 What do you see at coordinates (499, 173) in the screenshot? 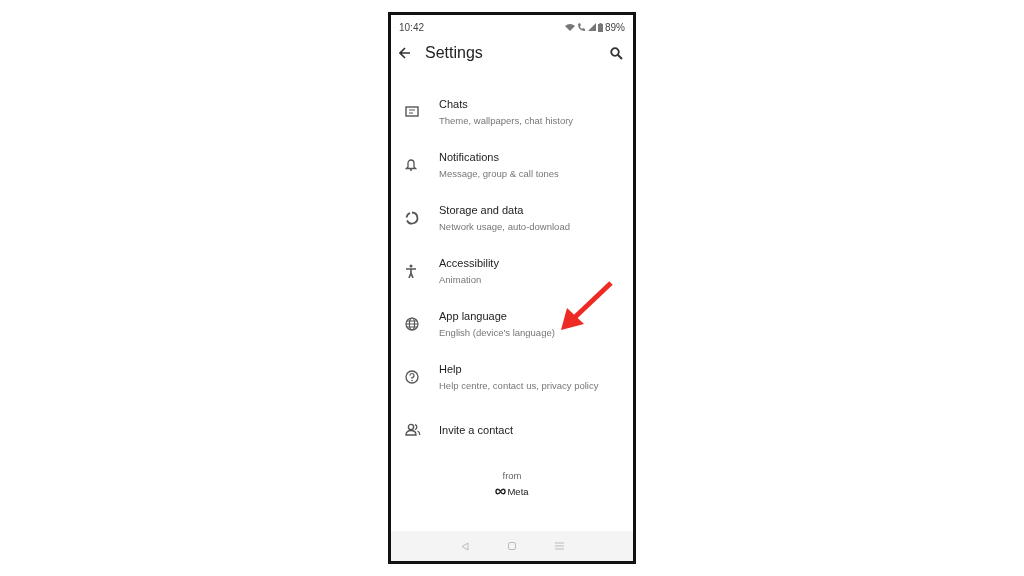
I see `item-subtitle: Message, group & call tones` at bounding box center [499, 173].